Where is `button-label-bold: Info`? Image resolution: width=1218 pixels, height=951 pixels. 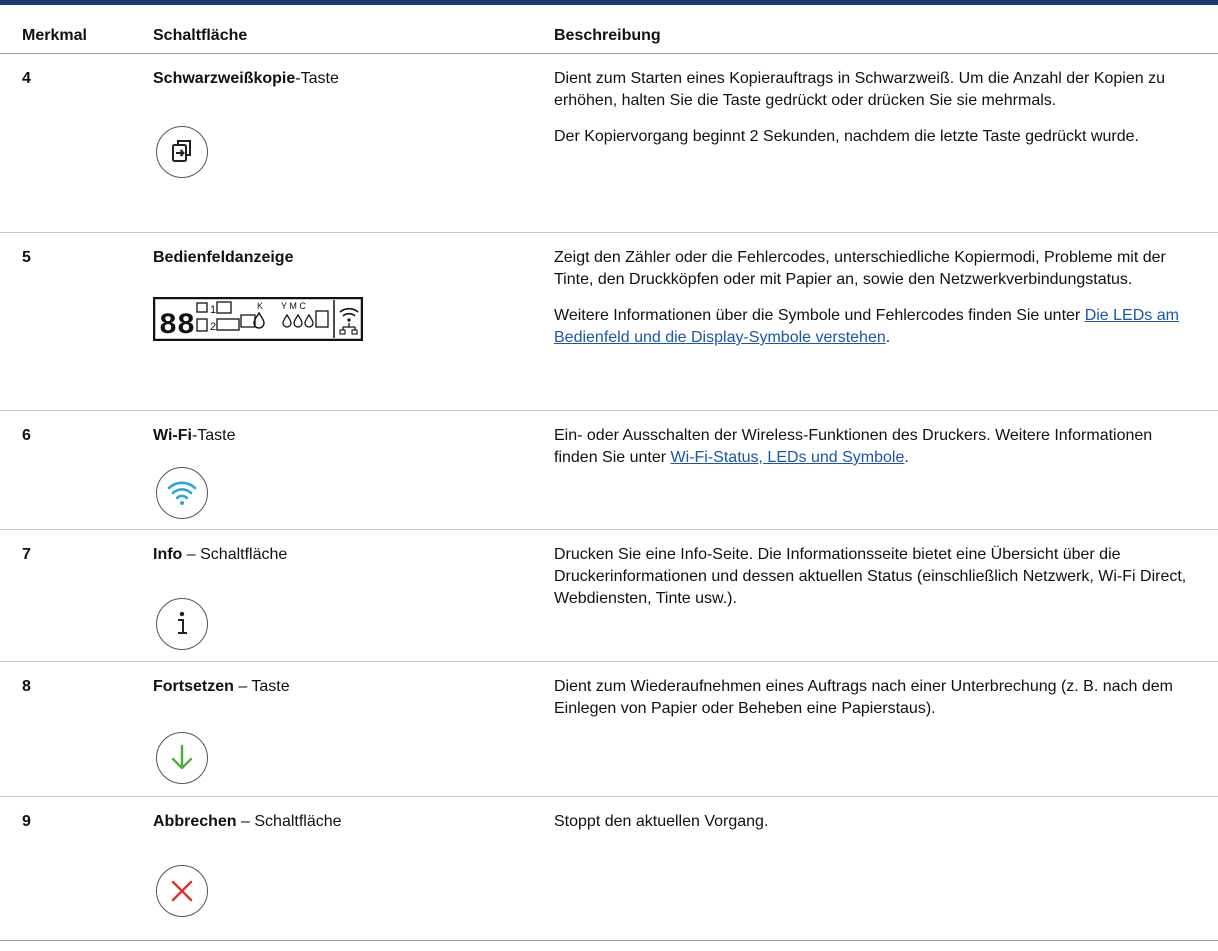
button-label-bold: Info is located at coordinates (168, 554).